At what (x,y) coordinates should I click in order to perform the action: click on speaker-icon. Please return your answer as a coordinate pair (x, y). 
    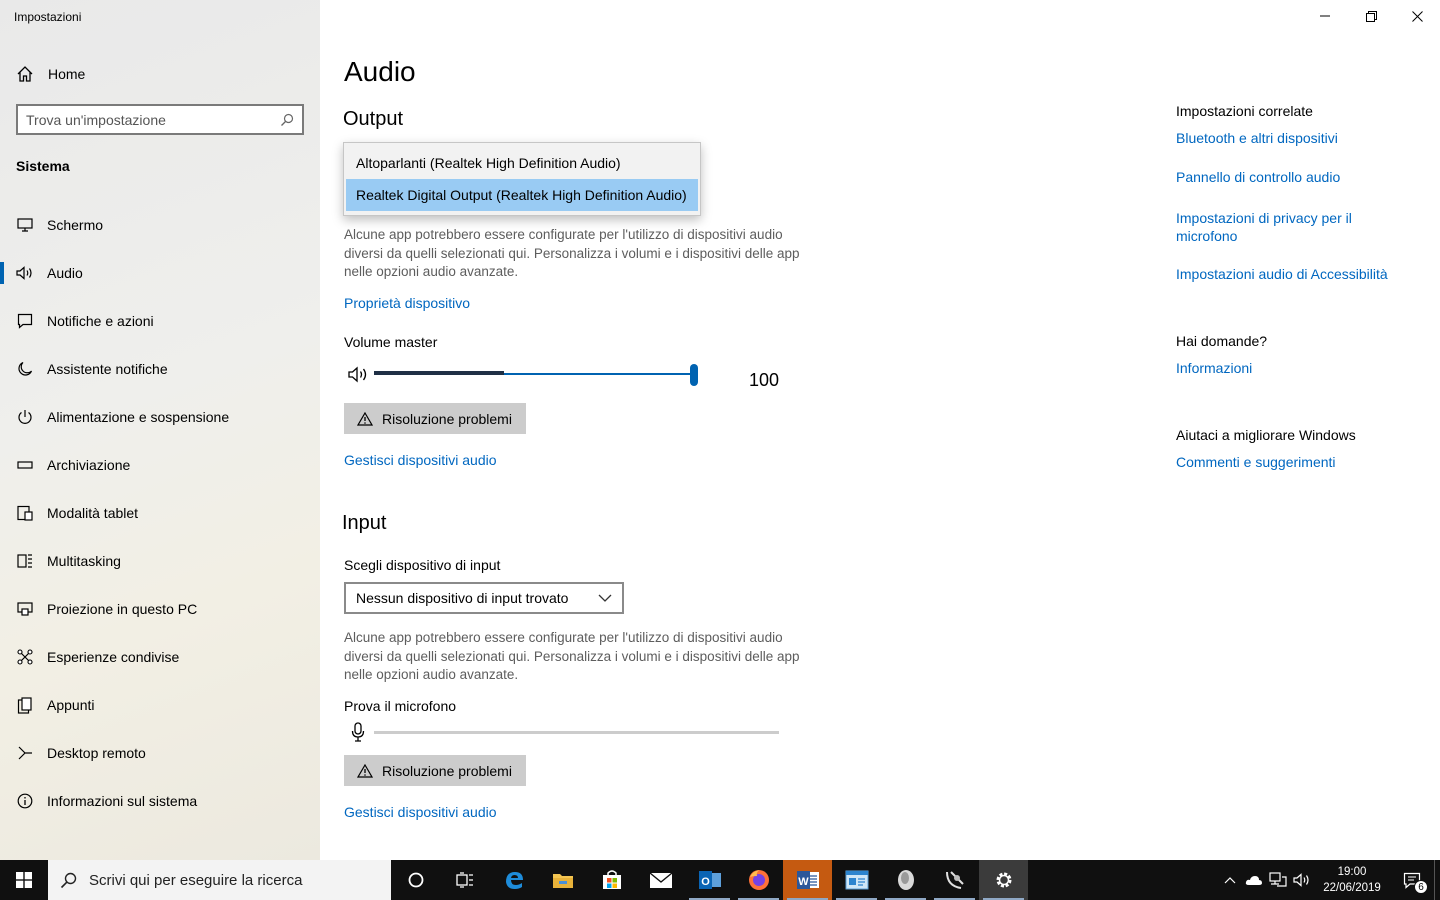
    Looking at the image, I should click on (25, 273).